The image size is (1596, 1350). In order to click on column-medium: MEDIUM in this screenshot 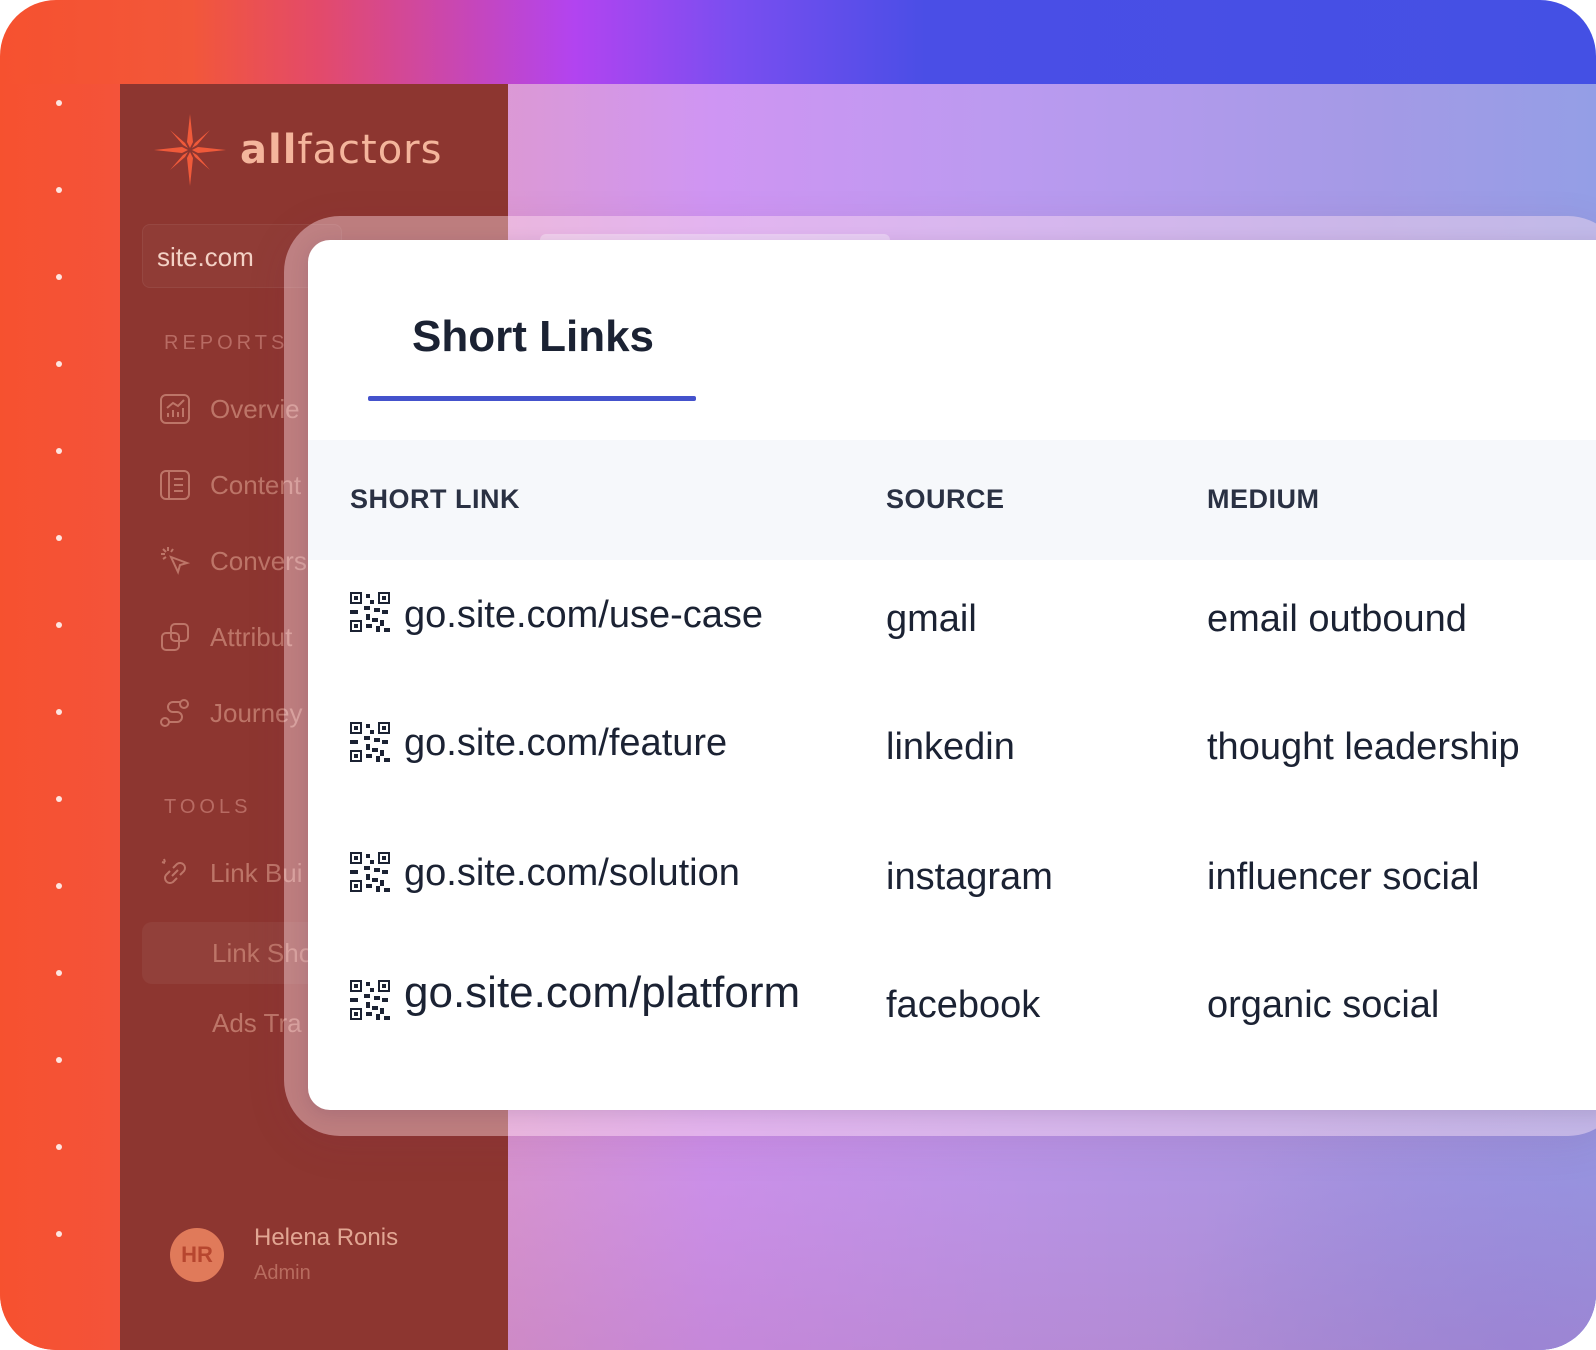, I will do `click(1263, 499)`.